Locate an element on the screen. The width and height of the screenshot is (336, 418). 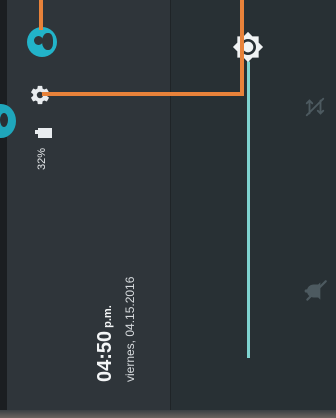
date-label: viernes, 04.15.2016 is located at coordinates (130, 329).